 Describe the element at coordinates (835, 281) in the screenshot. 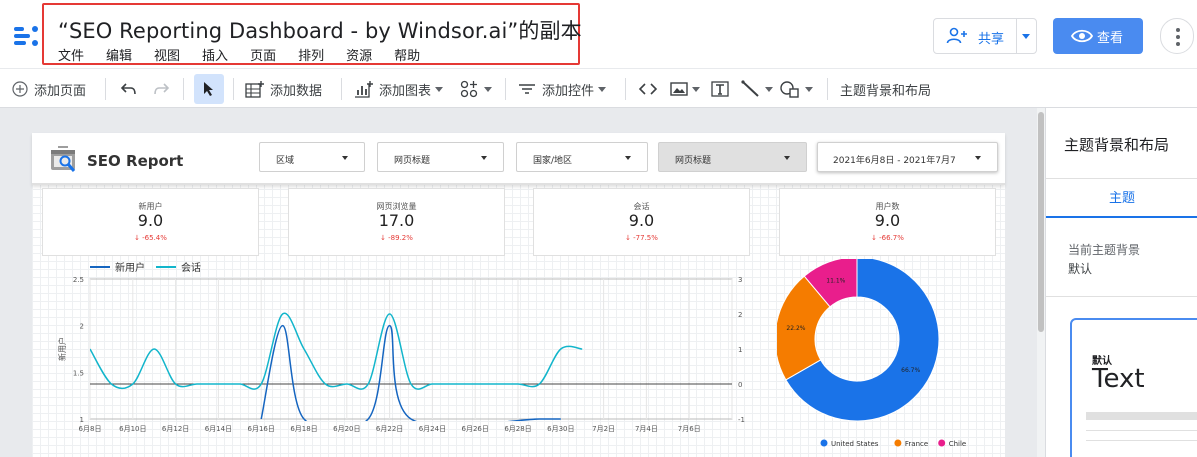

I see `slice-label: 11.1%` at that location.